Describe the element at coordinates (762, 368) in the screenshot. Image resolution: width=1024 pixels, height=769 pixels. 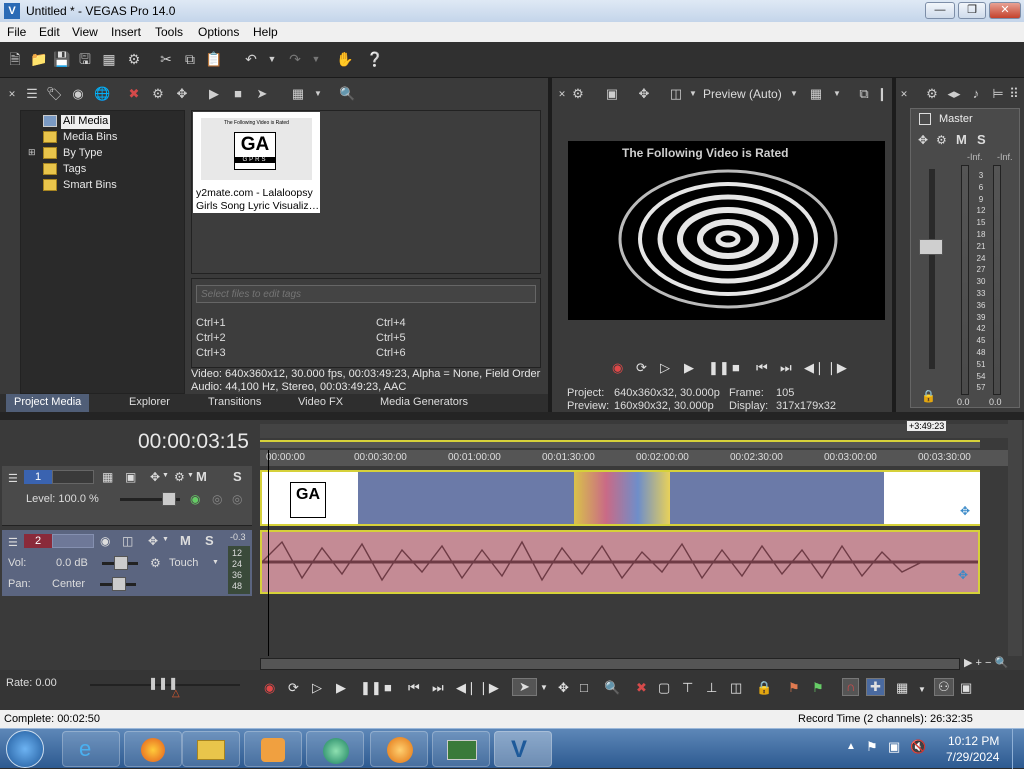
I see `go-to-start-icon: ⏮` at that location.